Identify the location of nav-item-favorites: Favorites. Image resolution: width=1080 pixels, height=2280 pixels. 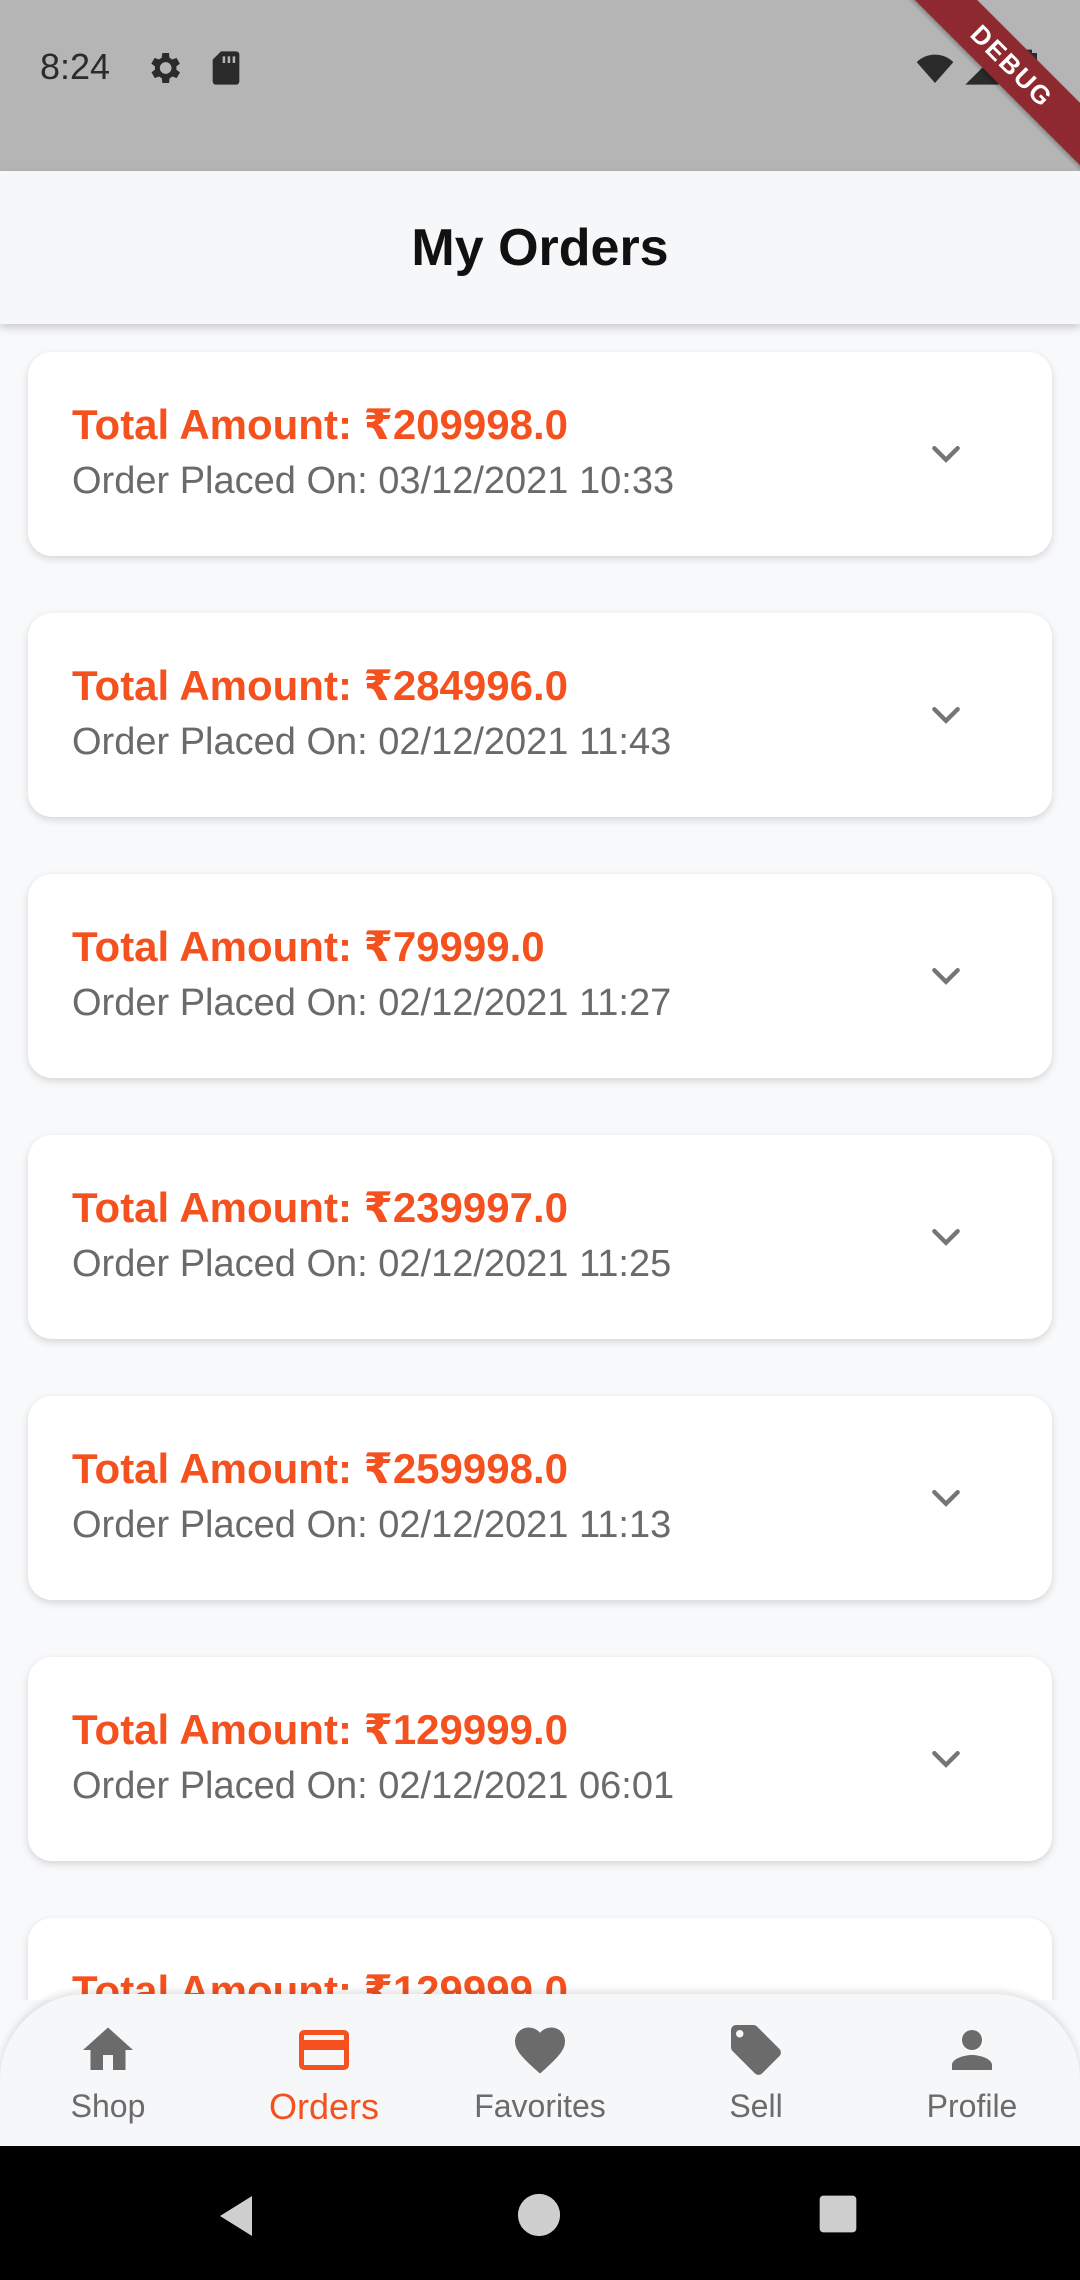
(540, 2070).